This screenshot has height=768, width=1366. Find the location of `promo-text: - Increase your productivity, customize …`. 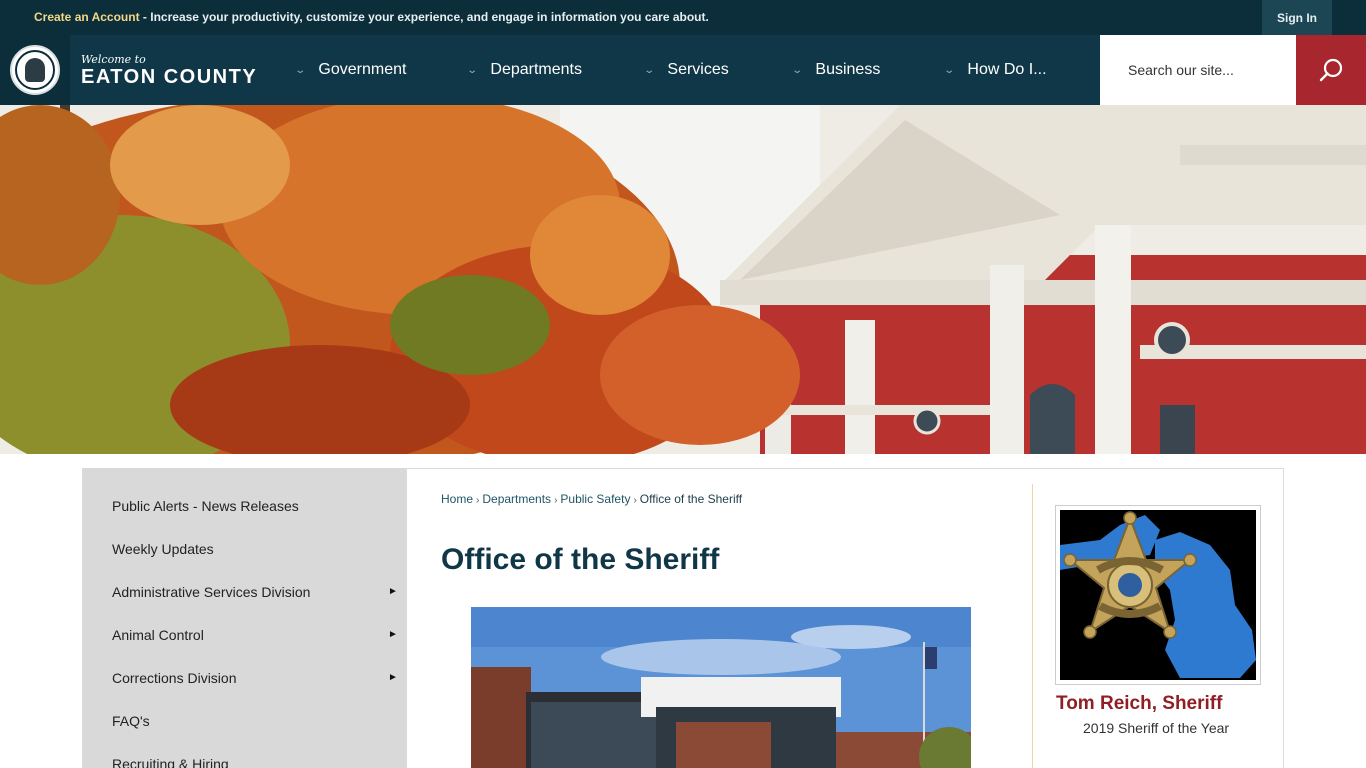

promo-text: - Increase your productivity, customize … is located at coordinates (424, 17).